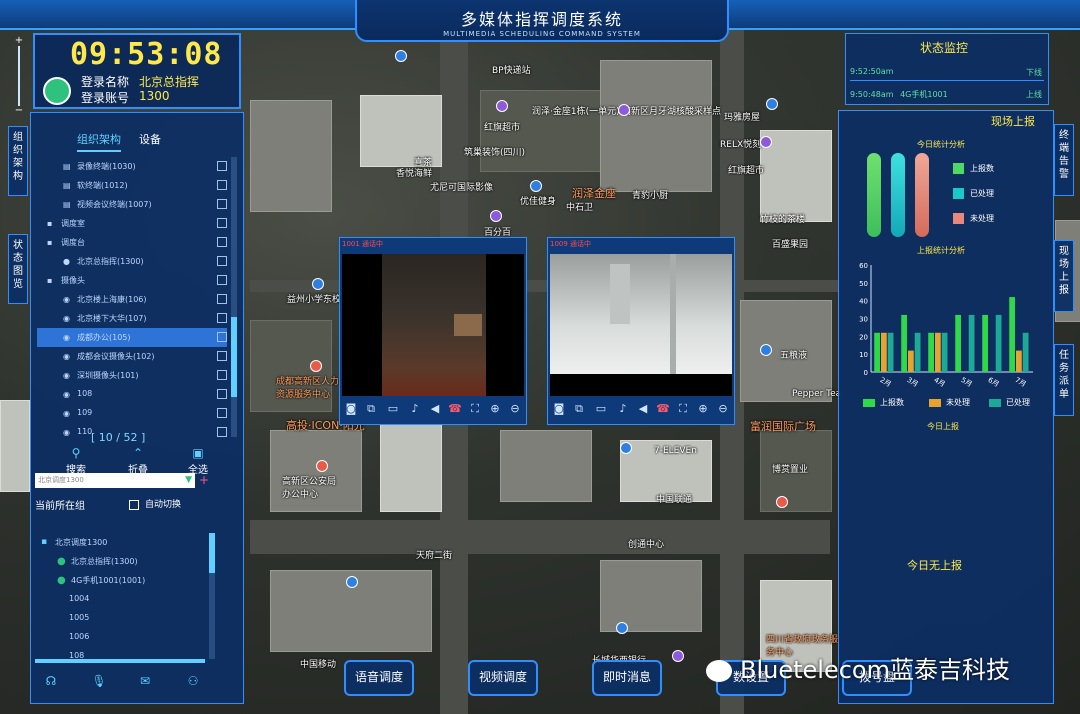 Image resolution: width=1080 pixels, height=714 pixels. What do you see at coordinates (132, 394) in the screenshot?
I see `tree-item: ◉ 108` at bounding box center [132, 394].